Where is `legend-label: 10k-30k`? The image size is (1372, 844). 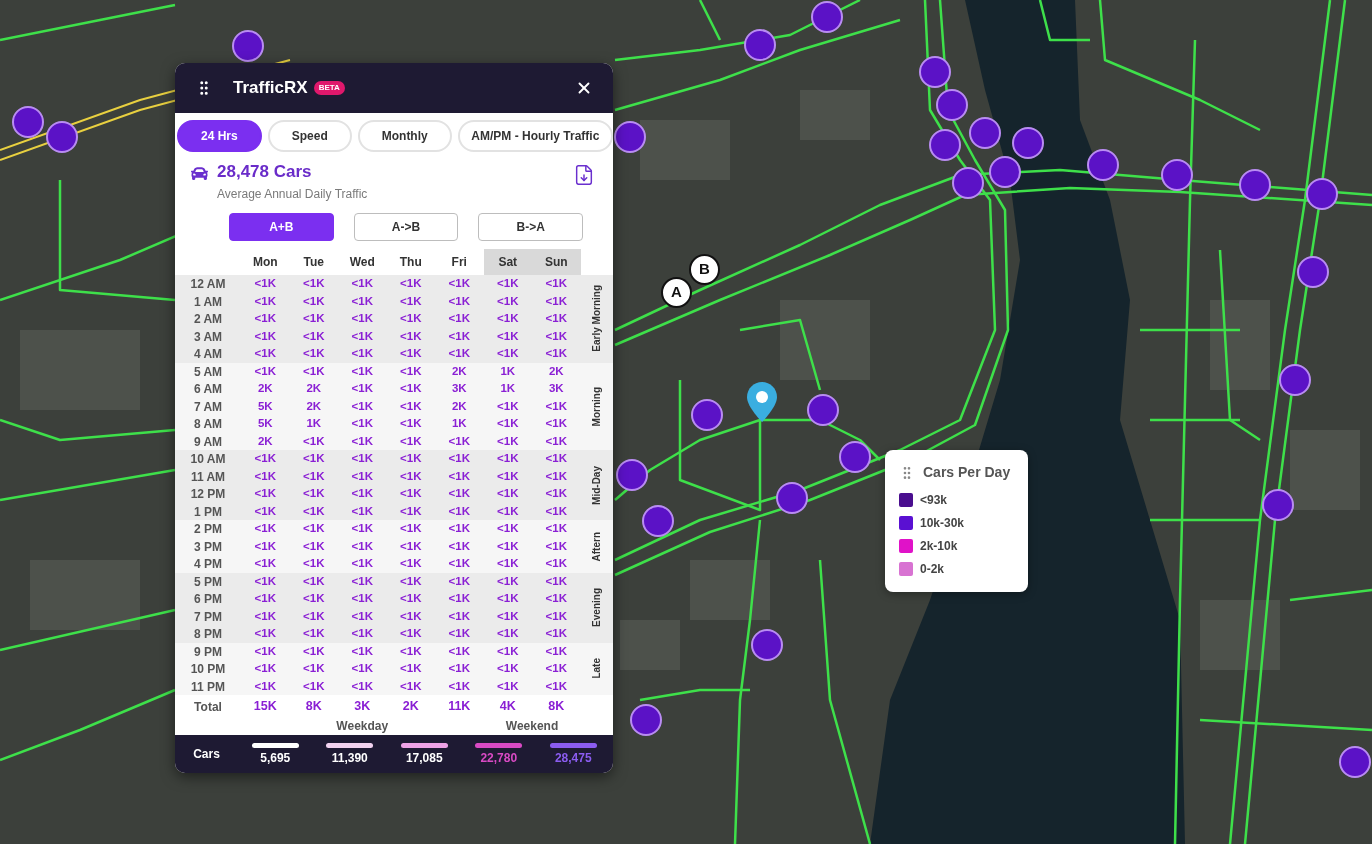 legend-label: 10k-30k is located at coordinates (942, 523).